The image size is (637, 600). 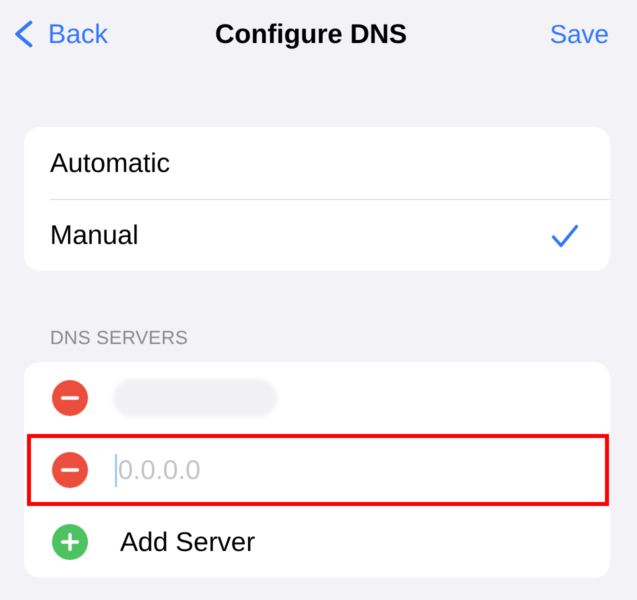 I want to click on dns-mode-option: Automatic, so click(x=317, y=163).